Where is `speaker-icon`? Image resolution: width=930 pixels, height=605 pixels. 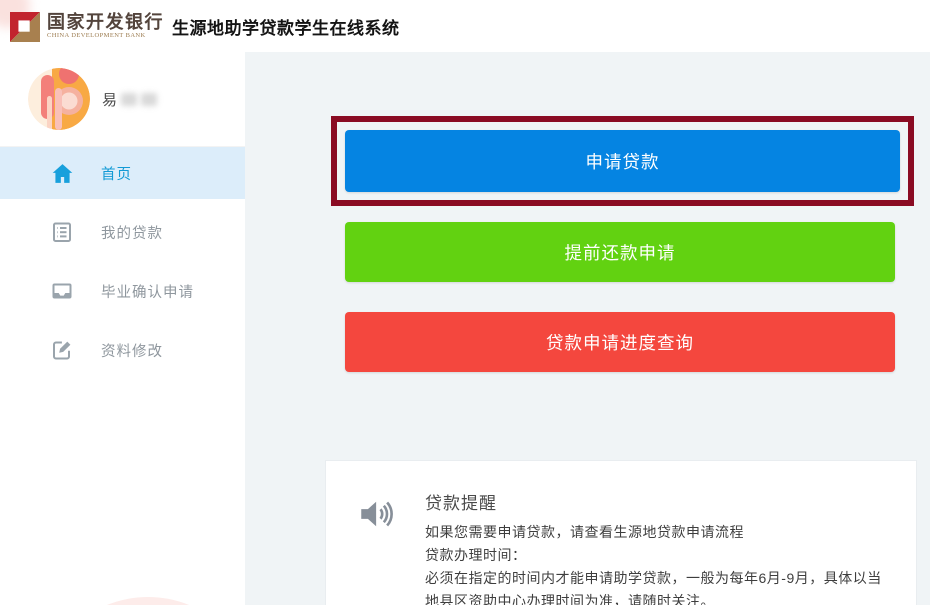 speaker-icon is located at coordinates (377, 514).